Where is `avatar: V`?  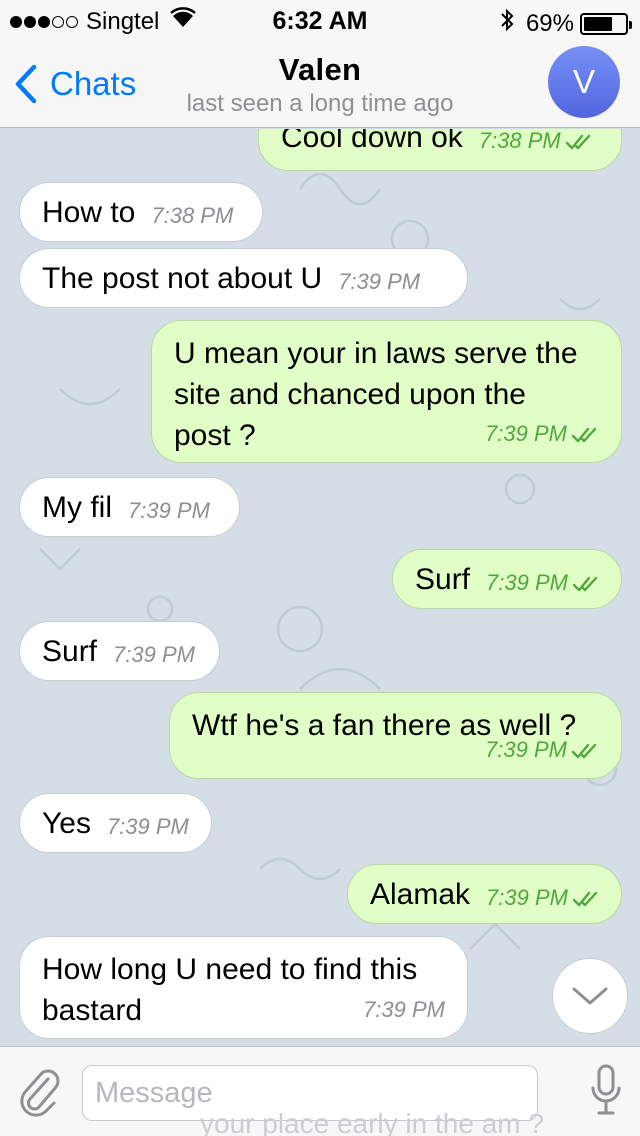
avatar: V is located at coordinates (584, 82).